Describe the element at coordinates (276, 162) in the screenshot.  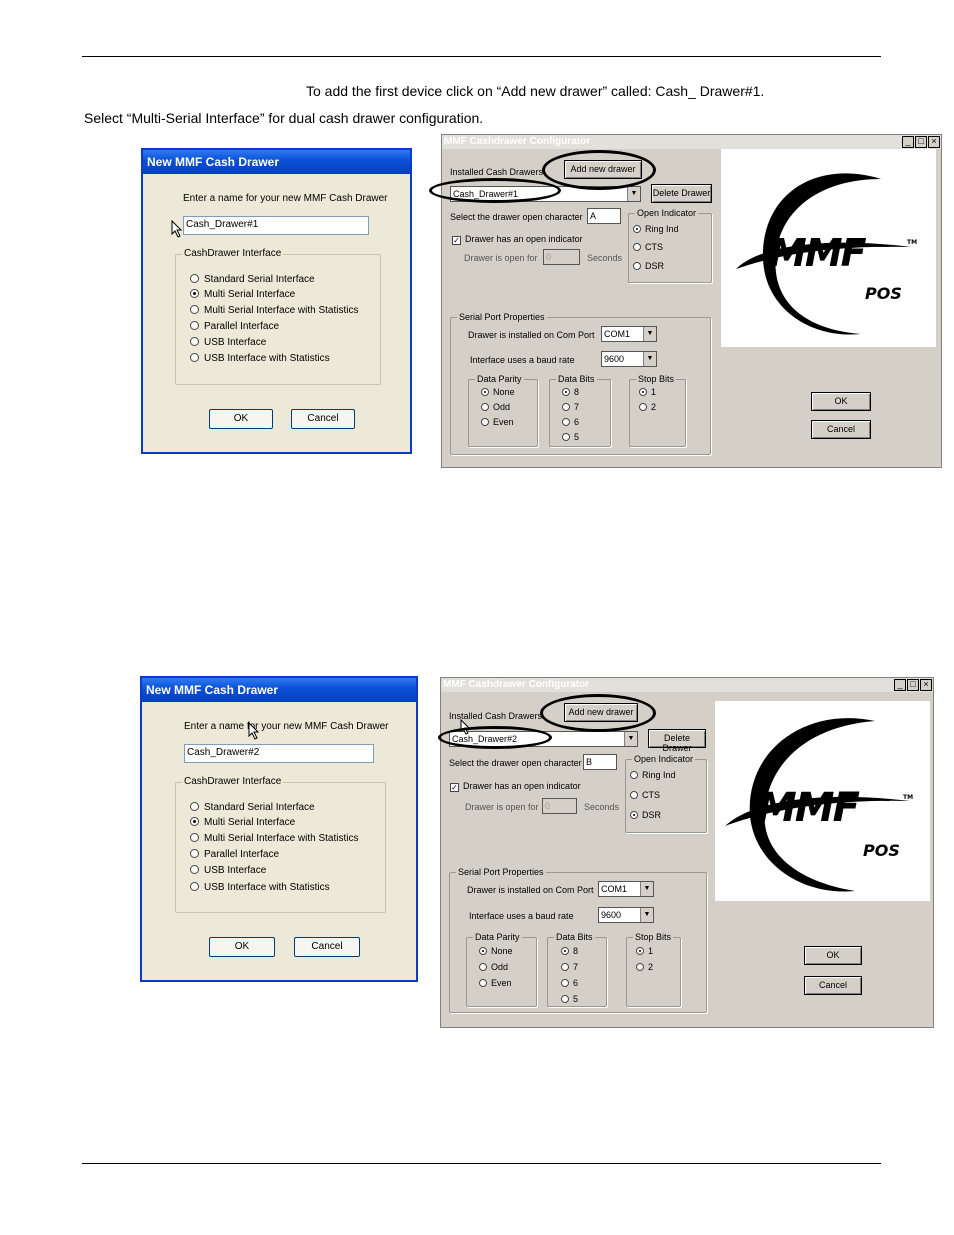
I see `dialog-title: New MMF Cash Drawer` at that location.